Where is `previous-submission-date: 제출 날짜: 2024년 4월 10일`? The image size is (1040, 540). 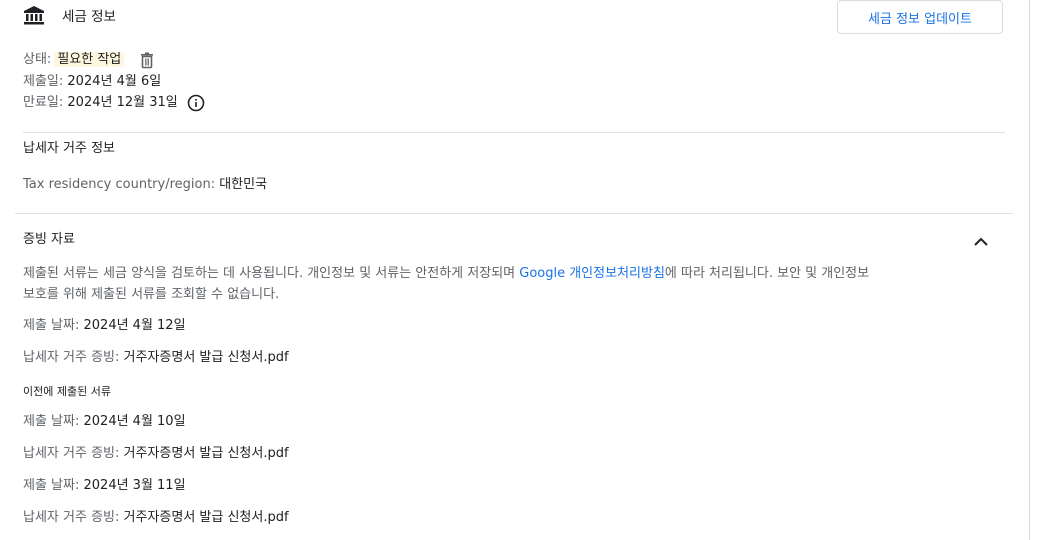 previous-submission-date: 제출 날짜: 2024년 4월 10일 is located at coordinates (104, 422).